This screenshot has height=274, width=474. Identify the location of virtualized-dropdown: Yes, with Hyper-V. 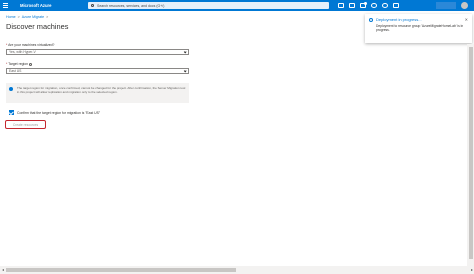
(97, 52).